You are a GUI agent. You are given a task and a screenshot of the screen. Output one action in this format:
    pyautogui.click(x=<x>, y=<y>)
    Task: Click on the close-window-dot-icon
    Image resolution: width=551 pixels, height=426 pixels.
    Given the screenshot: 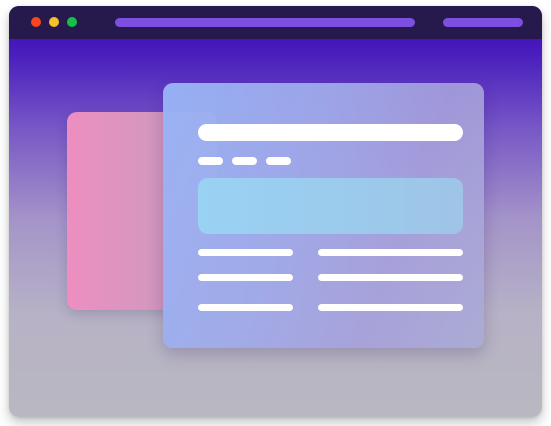 What is the action you would take?
    pyautogui.click(x=36, y=22)
    